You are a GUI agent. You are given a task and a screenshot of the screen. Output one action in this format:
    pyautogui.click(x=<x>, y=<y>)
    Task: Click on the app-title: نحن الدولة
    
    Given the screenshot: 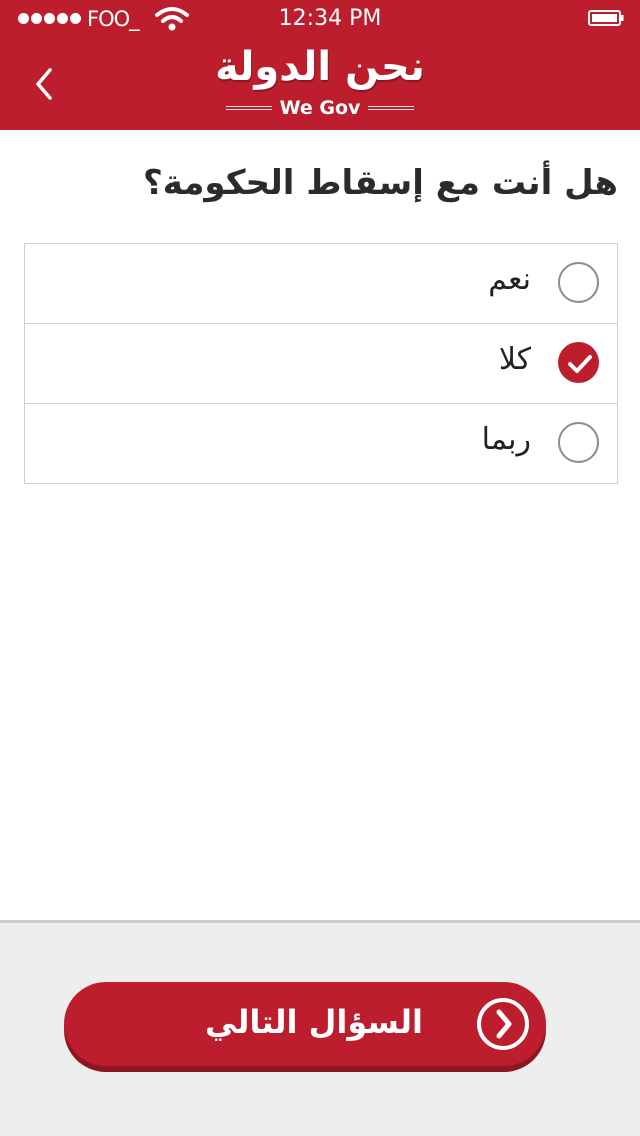 What is the action you would take?
    pyautogui.click(x=320, y=67)
    